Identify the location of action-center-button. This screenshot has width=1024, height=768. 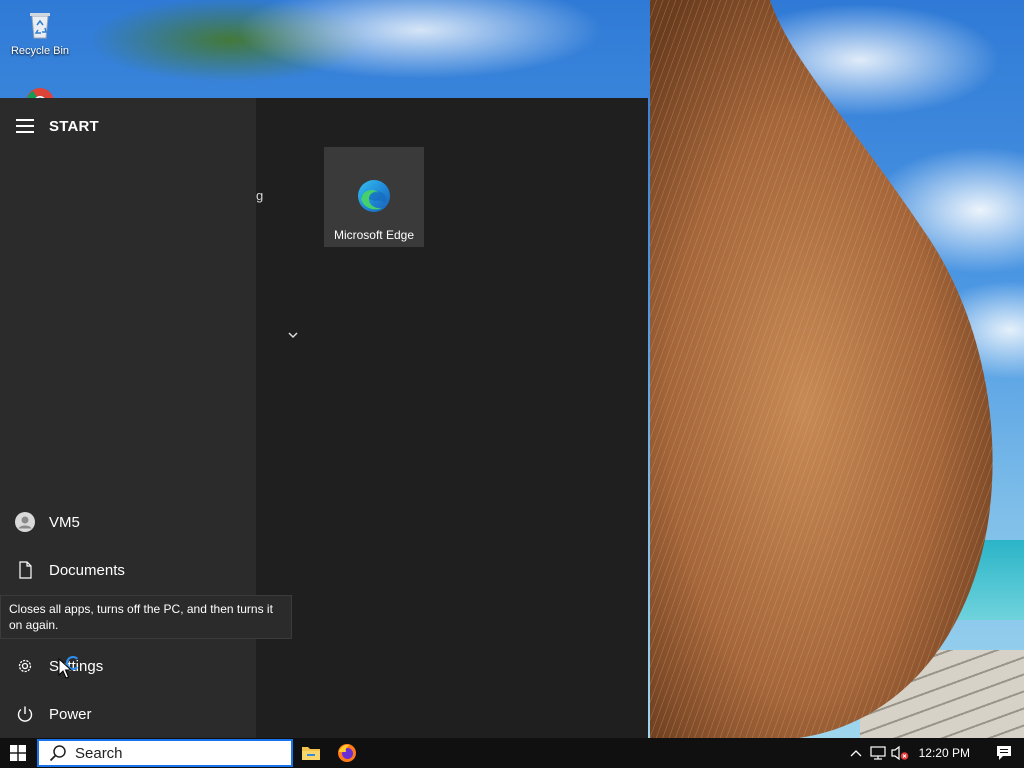
(1004, 753).